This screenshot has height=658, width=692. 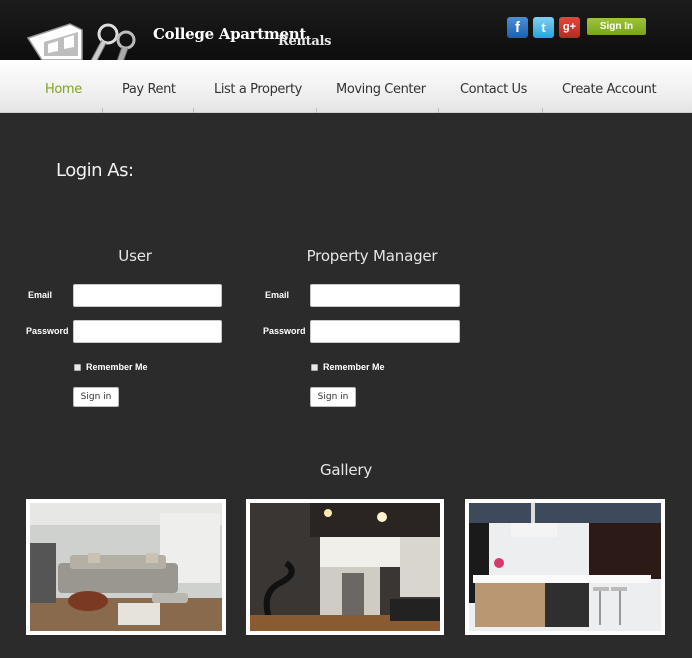 What do you see at coordinates (63, 89) in the screenshot?
I see `nav-home: Home` at bounding box center [63, 89].